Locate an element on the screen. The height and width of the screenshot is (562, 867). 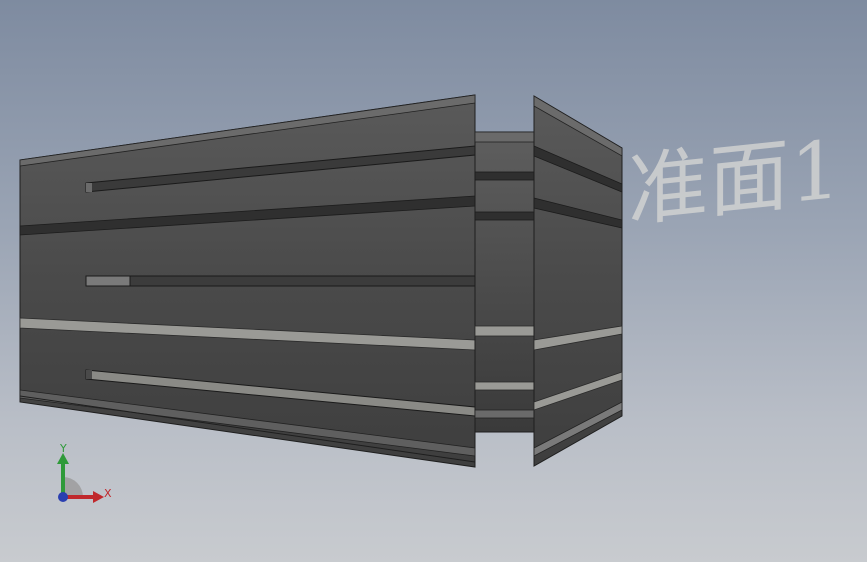
reference-plane-label: 准面1 is located at coordinates (735, 180).